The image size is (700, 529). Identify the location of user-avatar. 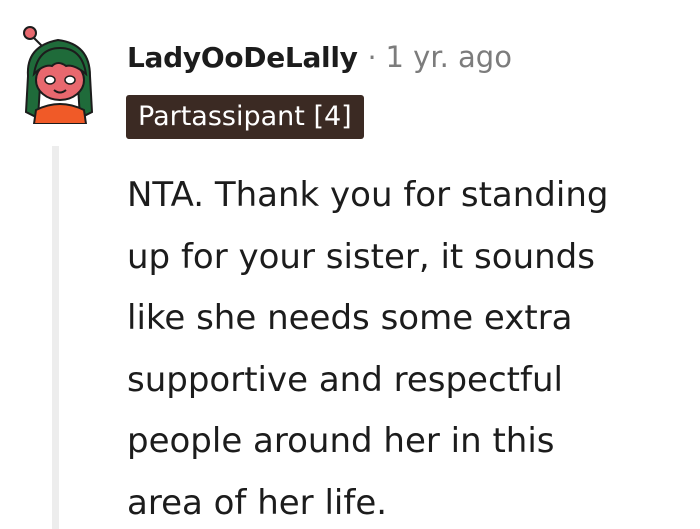
(58, 69).